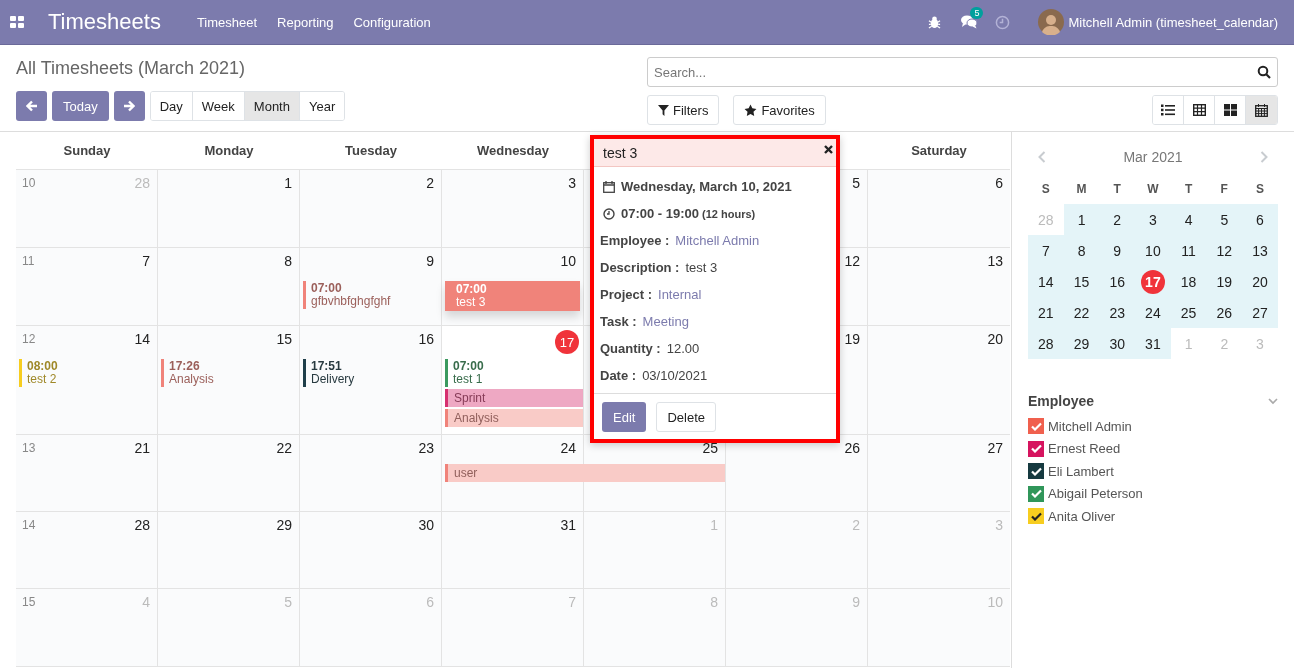 The height and width of the screenshot is (669, 1294). Describe the element at coordinates (568, 448) in the screenshot. I see `day-number: 24` at that location.